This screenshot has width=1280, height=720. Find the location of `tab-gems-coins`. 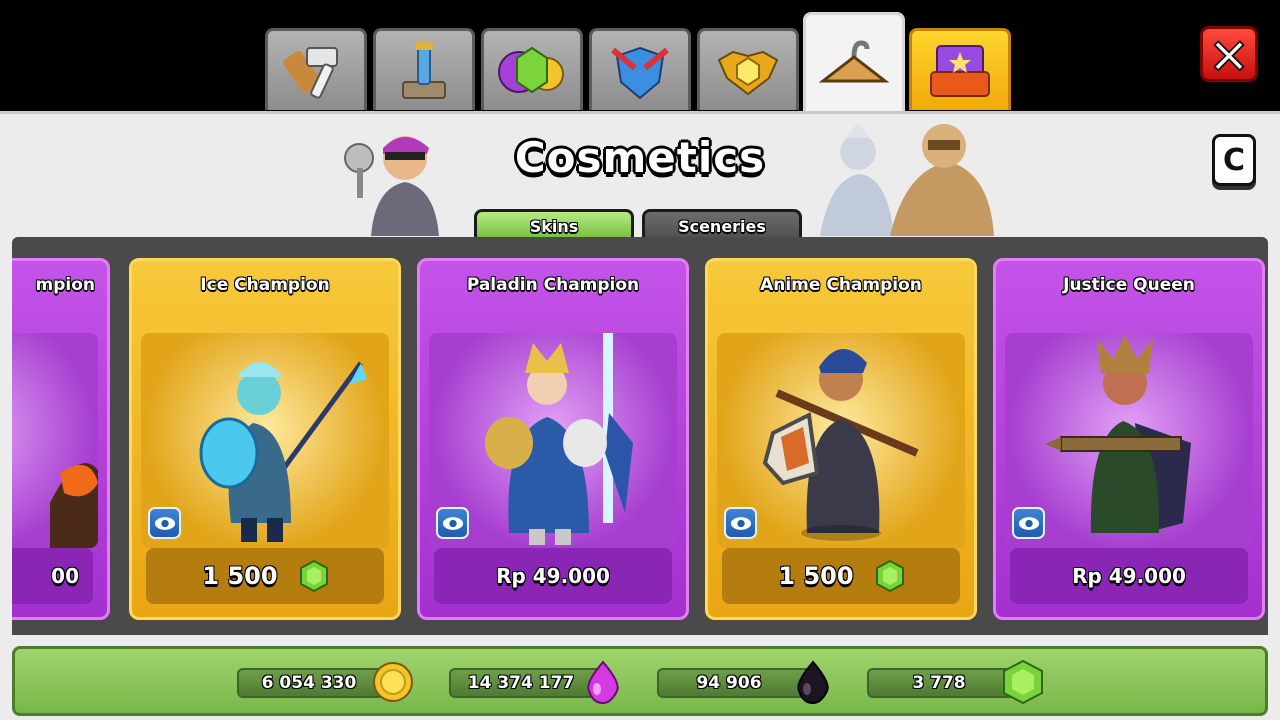

tab-gems-coins is located at coordinates (532, 69).